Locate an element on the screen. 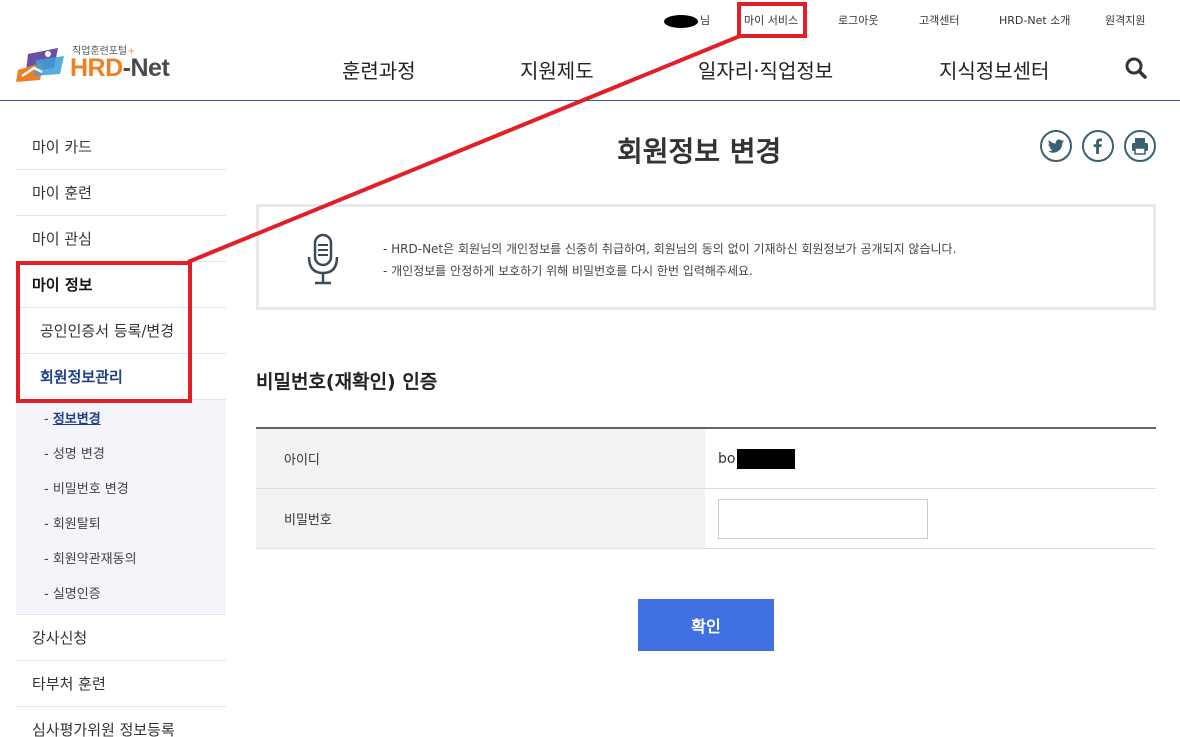 This screenshot has width=1180, height=737. sidebar-deep-withdraw: - 회원탈퇴 is located at coordinates (121, 524).